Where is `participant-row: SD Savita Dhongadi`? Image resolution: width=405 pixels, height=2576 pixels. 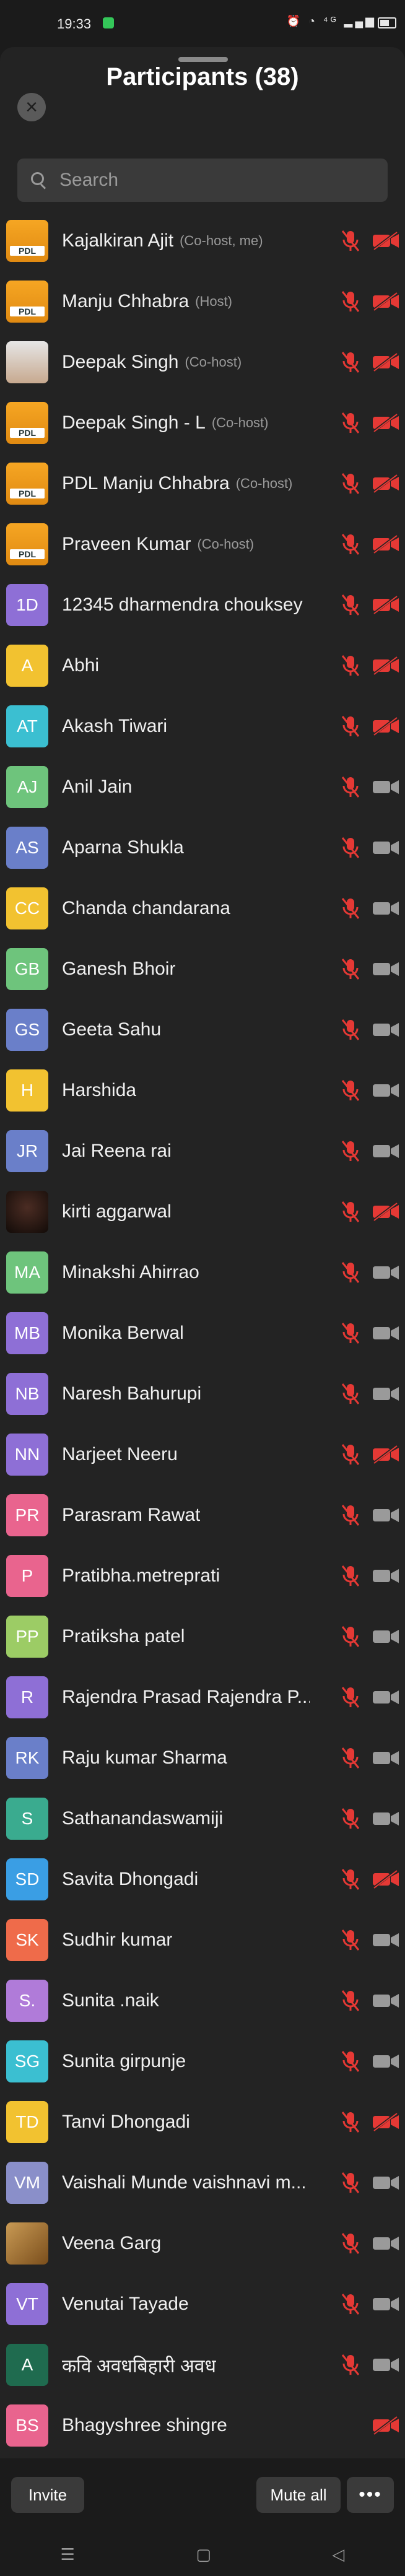
participant-row: SD Savita Dhongadi is located at coordinates (202, 1879).